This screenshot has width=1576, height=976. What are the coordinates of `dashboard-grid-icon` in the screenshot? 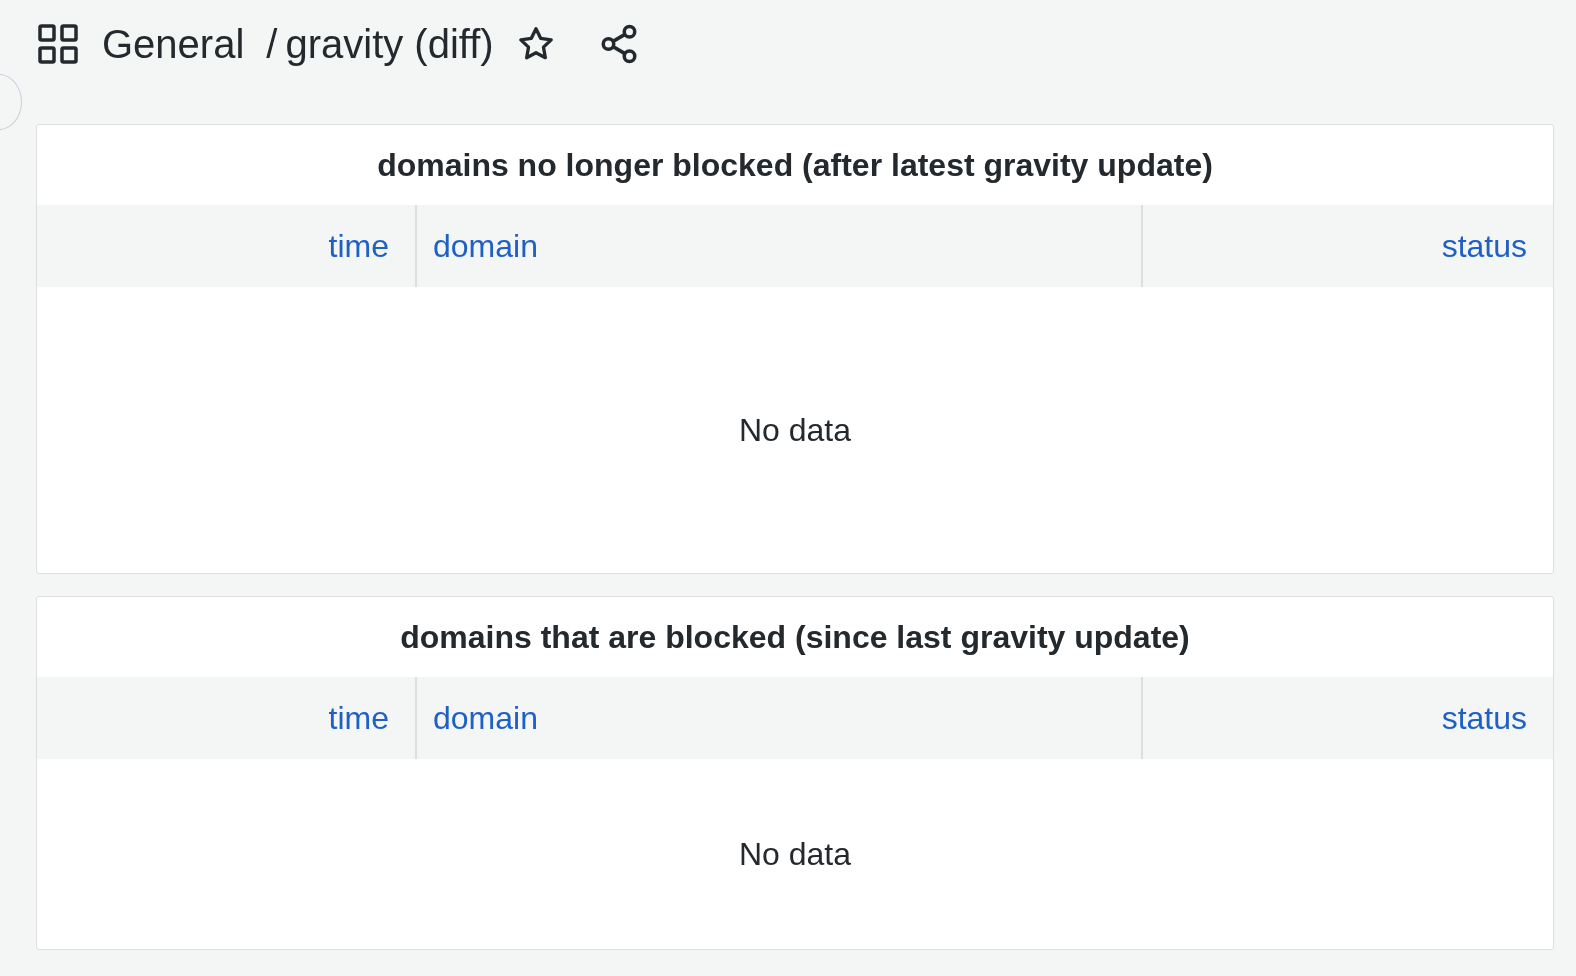 It's located at (58, 44).